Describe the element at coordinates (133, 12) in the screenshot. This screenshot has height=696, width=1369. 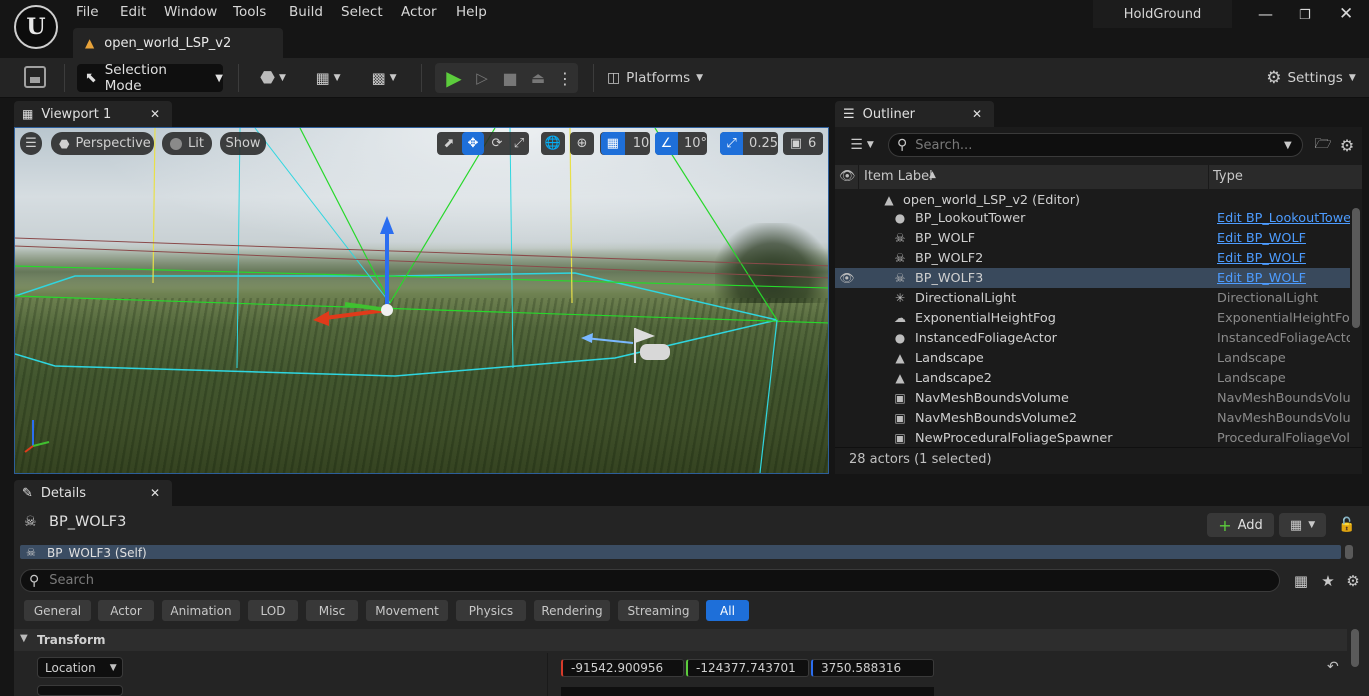
I see `menu-edit: Edit` at that location.